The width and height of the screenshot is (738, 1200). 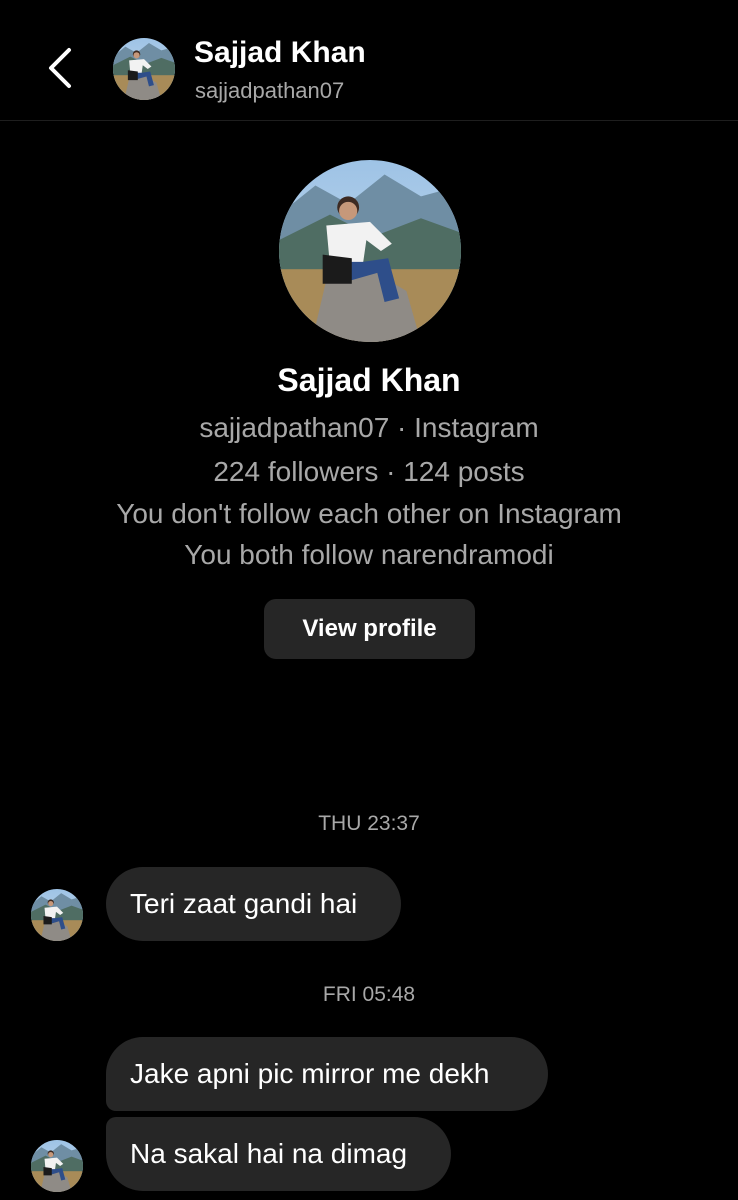 What do you see at coordinates (278, 1154) in the screenshot?
I see `message-bubble: Na sakal hai na dimag` at bounding box center [278, 1154].